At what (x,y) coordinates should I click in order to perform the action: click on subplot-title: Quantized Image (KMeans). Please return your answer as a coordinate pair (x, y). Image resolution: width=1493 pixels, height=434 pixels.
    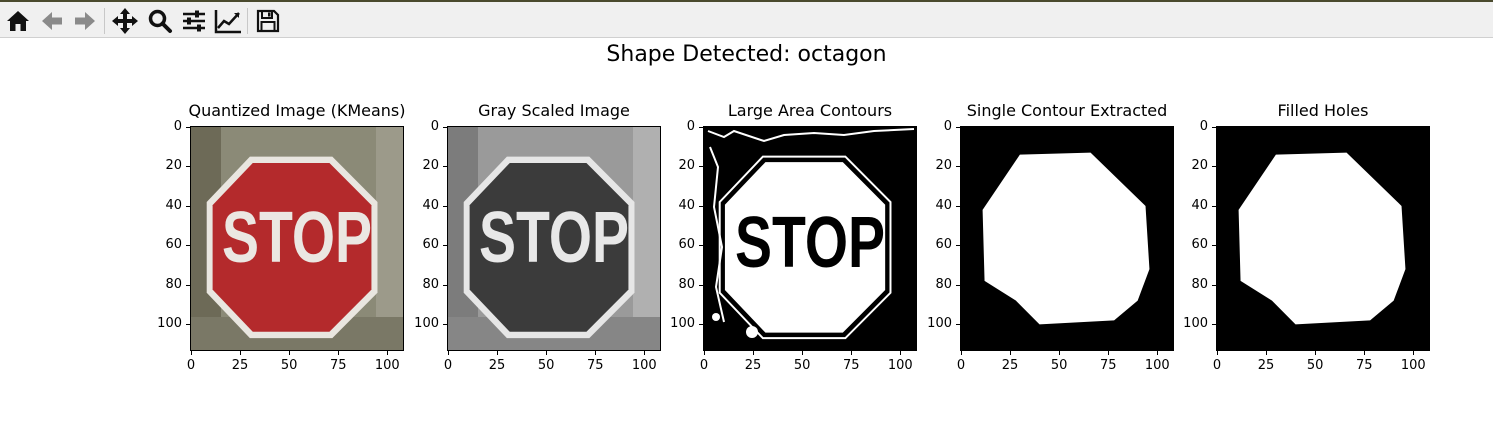
    Looking at the image, I should click on (297, 110).